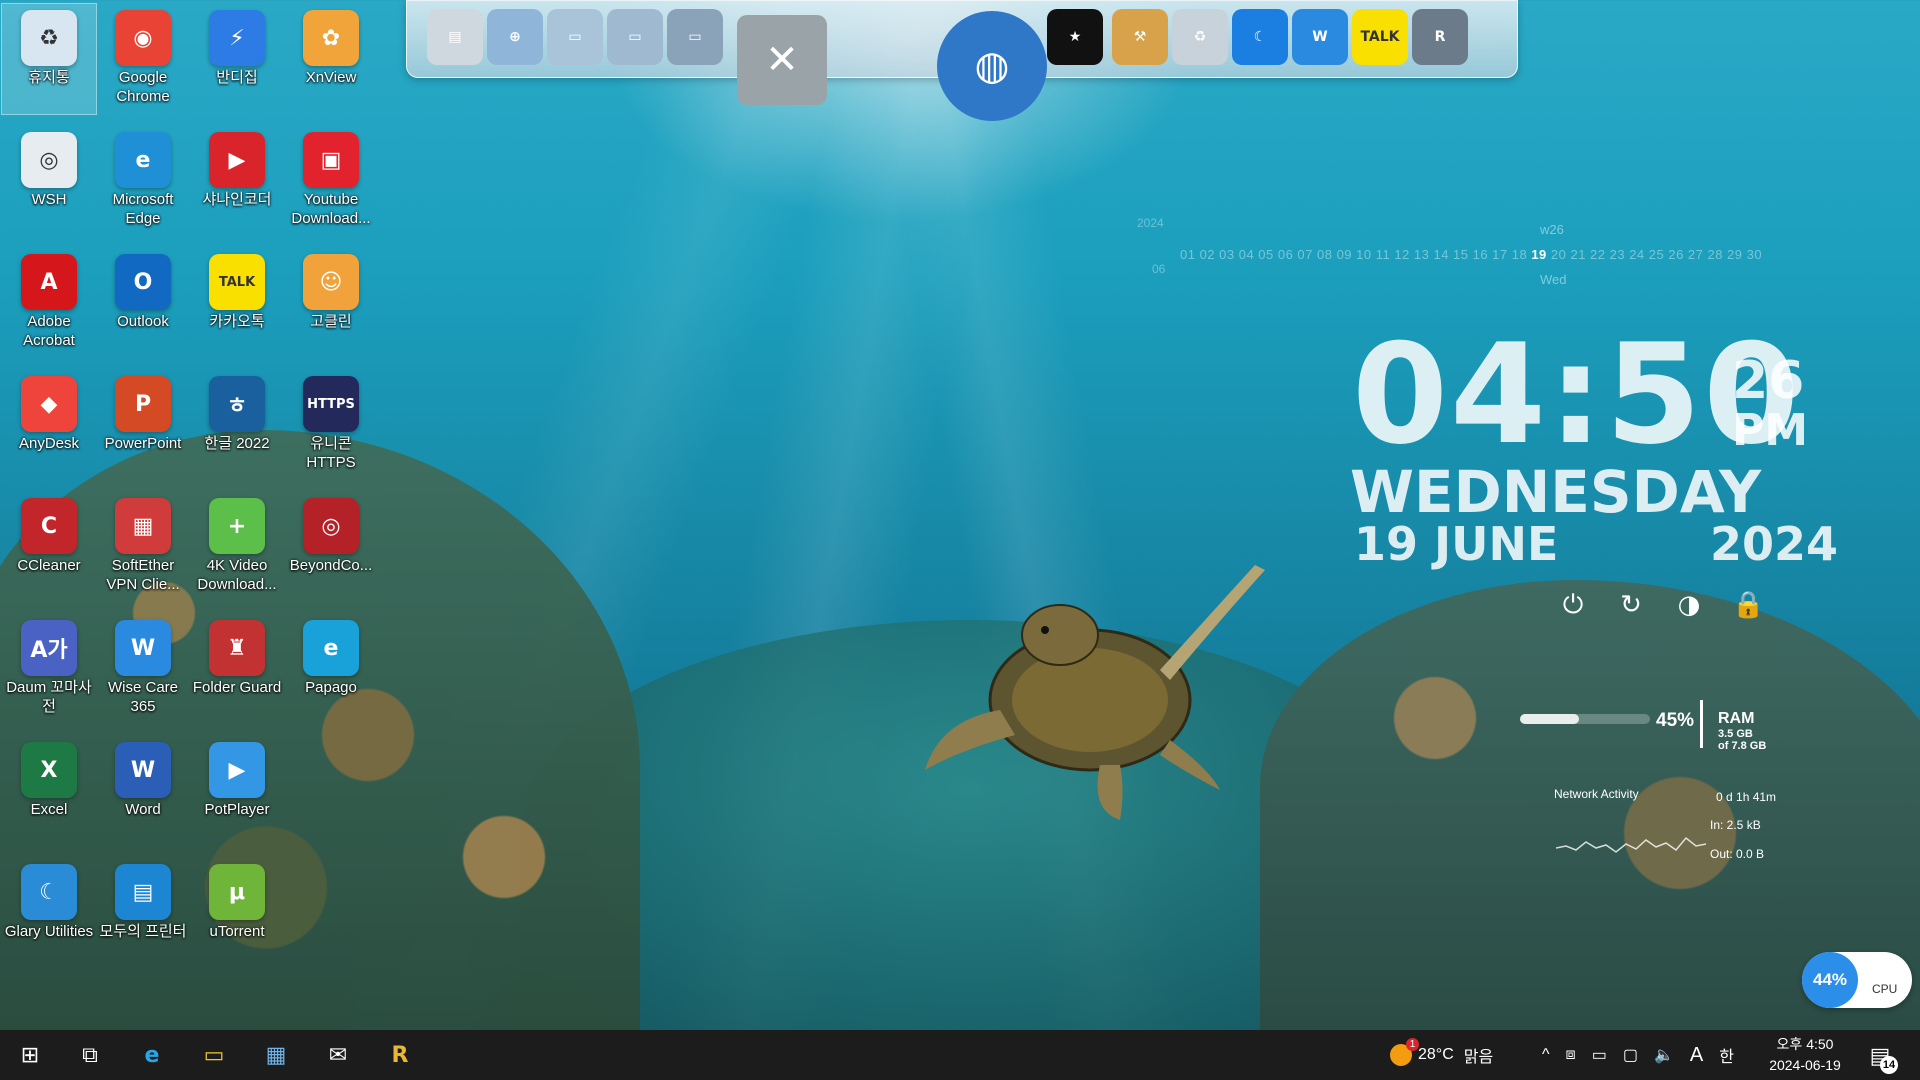 This screenshot has height=1080, width=1920. What do you see at coordinates (49, 331) in the screenshot?
I see `desktop-icon-label: Adobe Acrobat` at bounding box center [49, 331].